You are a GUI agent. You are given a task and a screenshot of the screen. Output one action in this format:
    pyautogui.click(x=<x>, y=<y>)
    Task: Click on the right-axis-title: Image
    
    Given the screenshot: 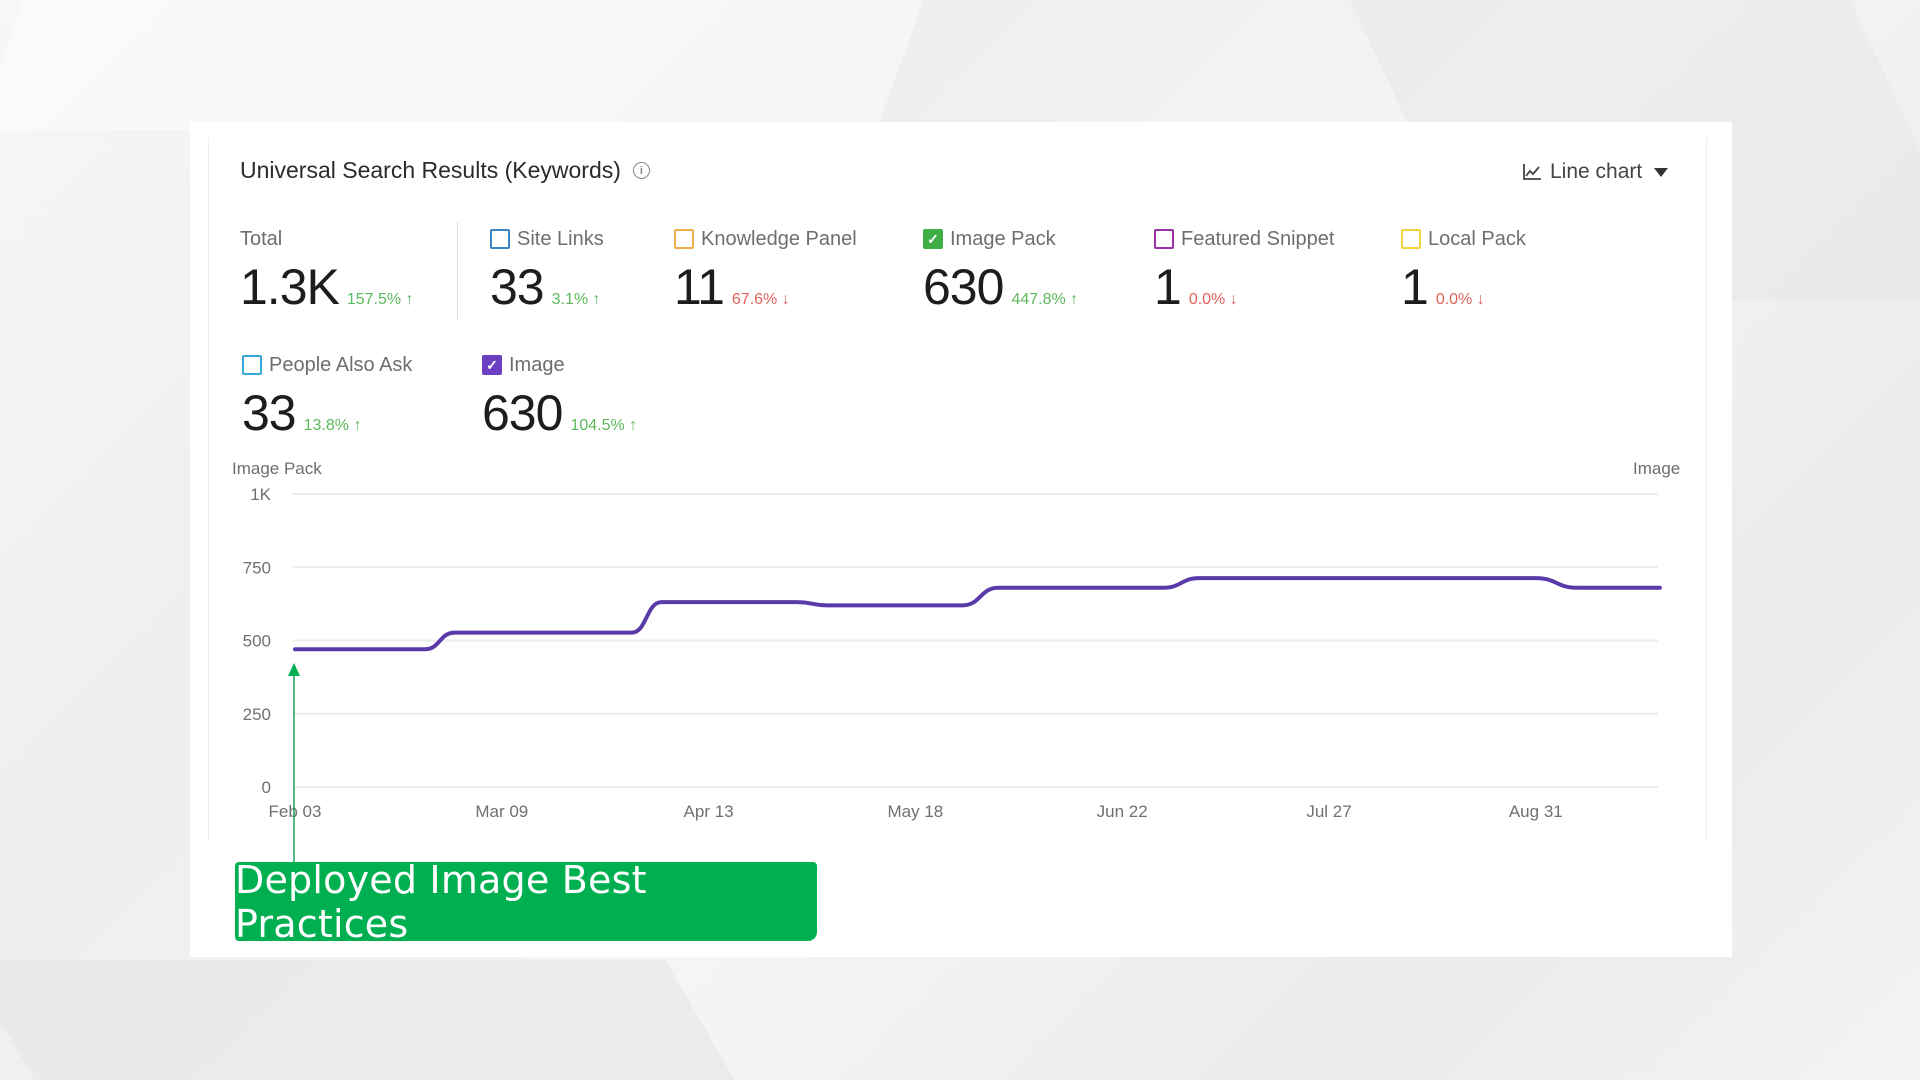 What is the action you would take?
    pyautogui.click(x=1657, y=468)
    